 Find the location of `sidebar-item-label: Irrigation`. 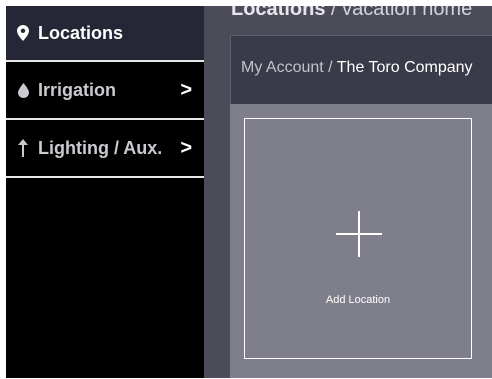

sidebar-item-label: Irrigation is located at coordinates (77, 89).